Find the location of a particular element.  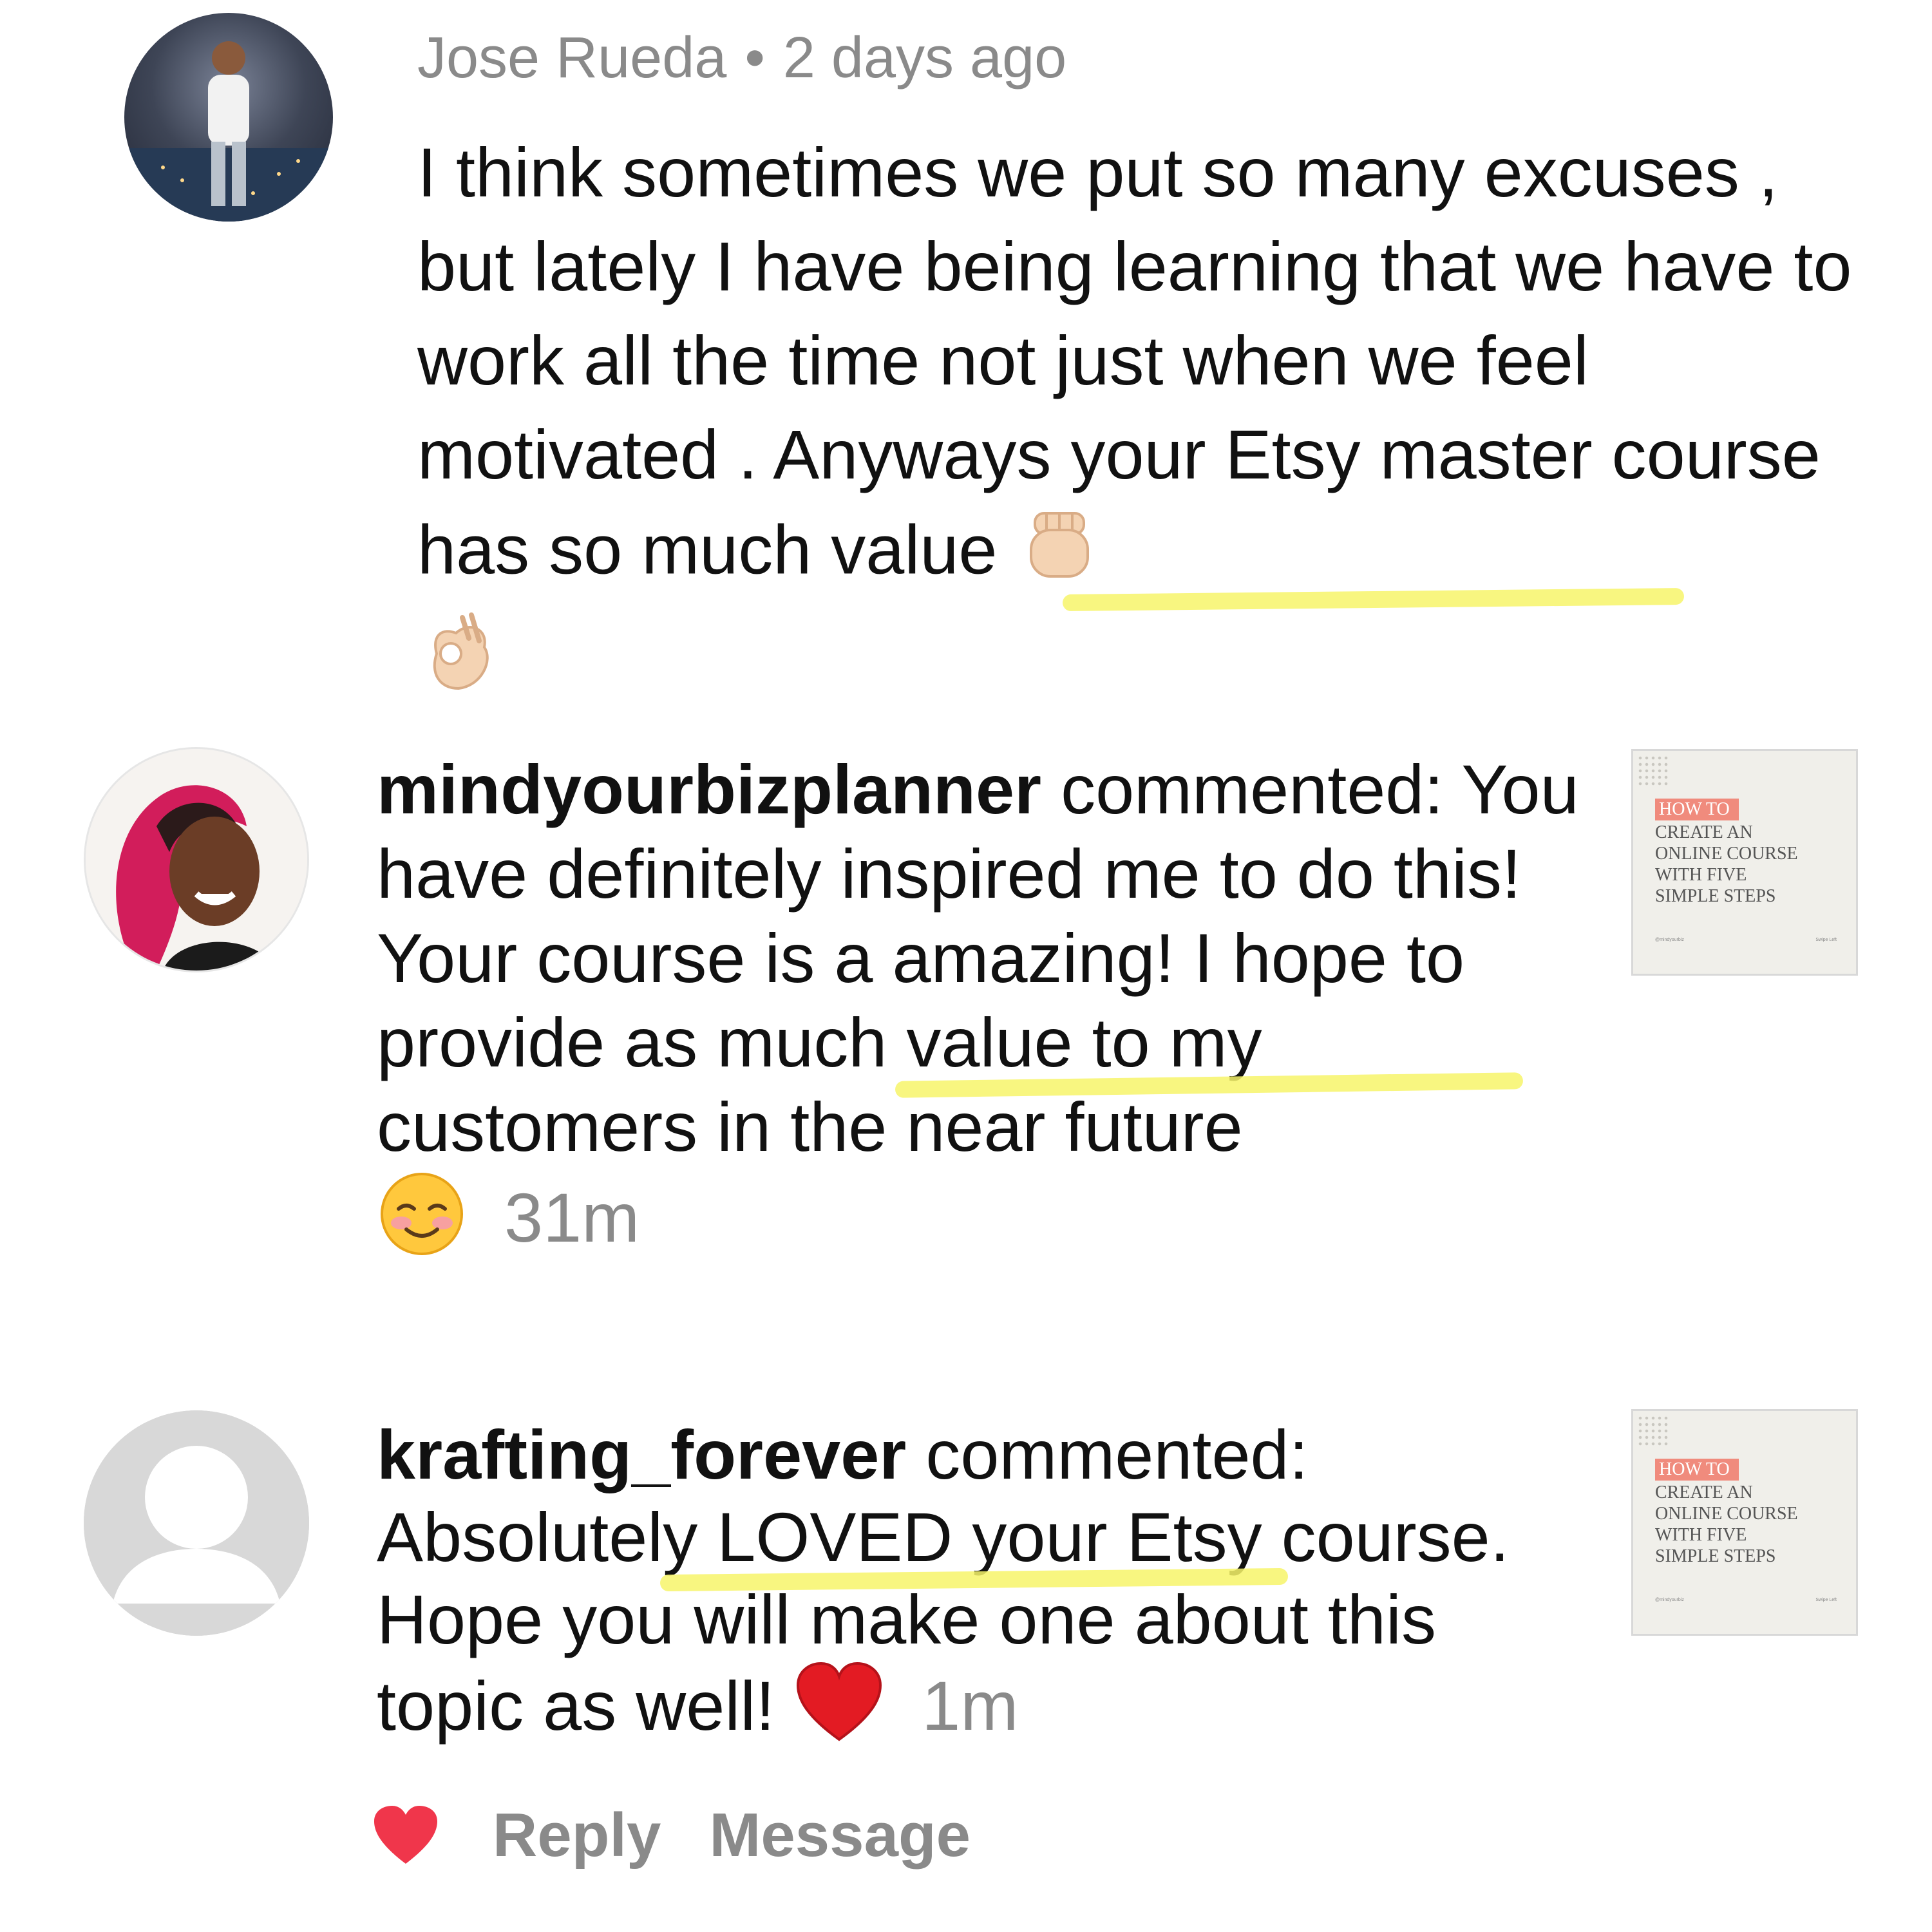

comment-author: Jose Rueda is located at coordinates (571, 58).